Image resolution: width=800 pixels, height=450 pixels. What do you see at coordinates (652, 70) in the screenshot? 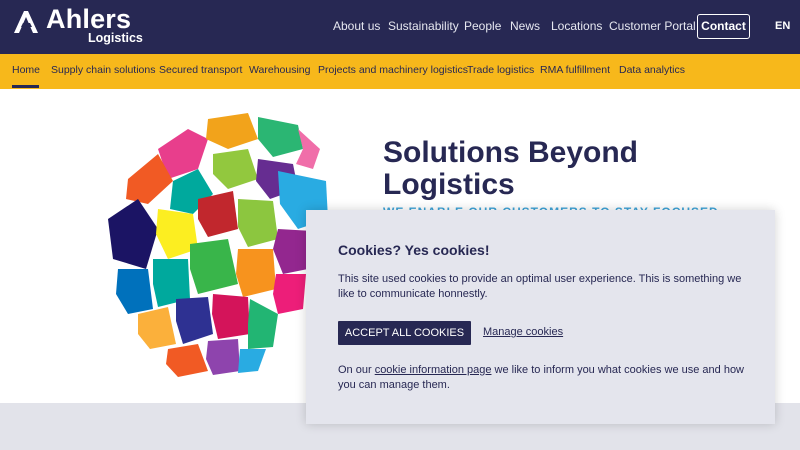
I see `subnav-data-analytics: Data analytics` at bounding box center [652, 70].